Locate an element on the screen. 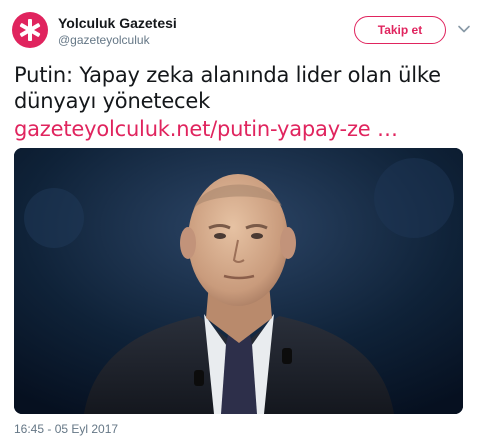  user-info: Yolculuk Gazetesi @gazeteyolculuk is located at coordinates (117, 31).